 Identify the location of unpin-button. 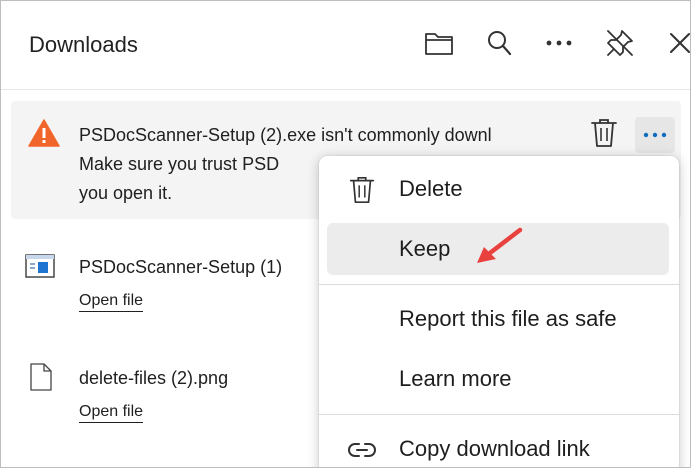
(620, 43).